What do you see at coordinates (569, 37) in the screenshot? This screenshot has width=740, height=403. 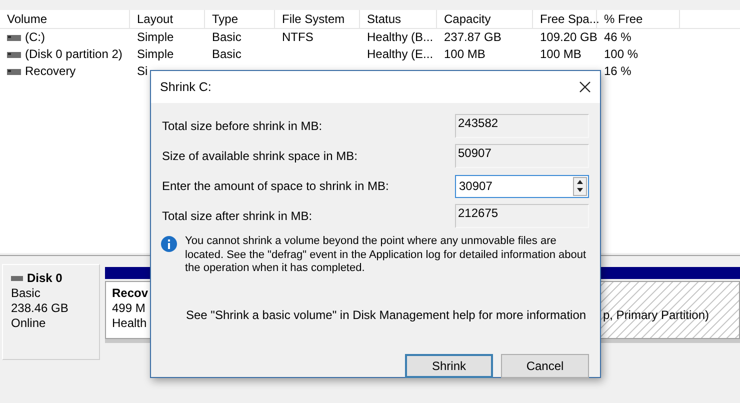 I see `table-cell: 109.20 GB` at bounding box center [569, 37].